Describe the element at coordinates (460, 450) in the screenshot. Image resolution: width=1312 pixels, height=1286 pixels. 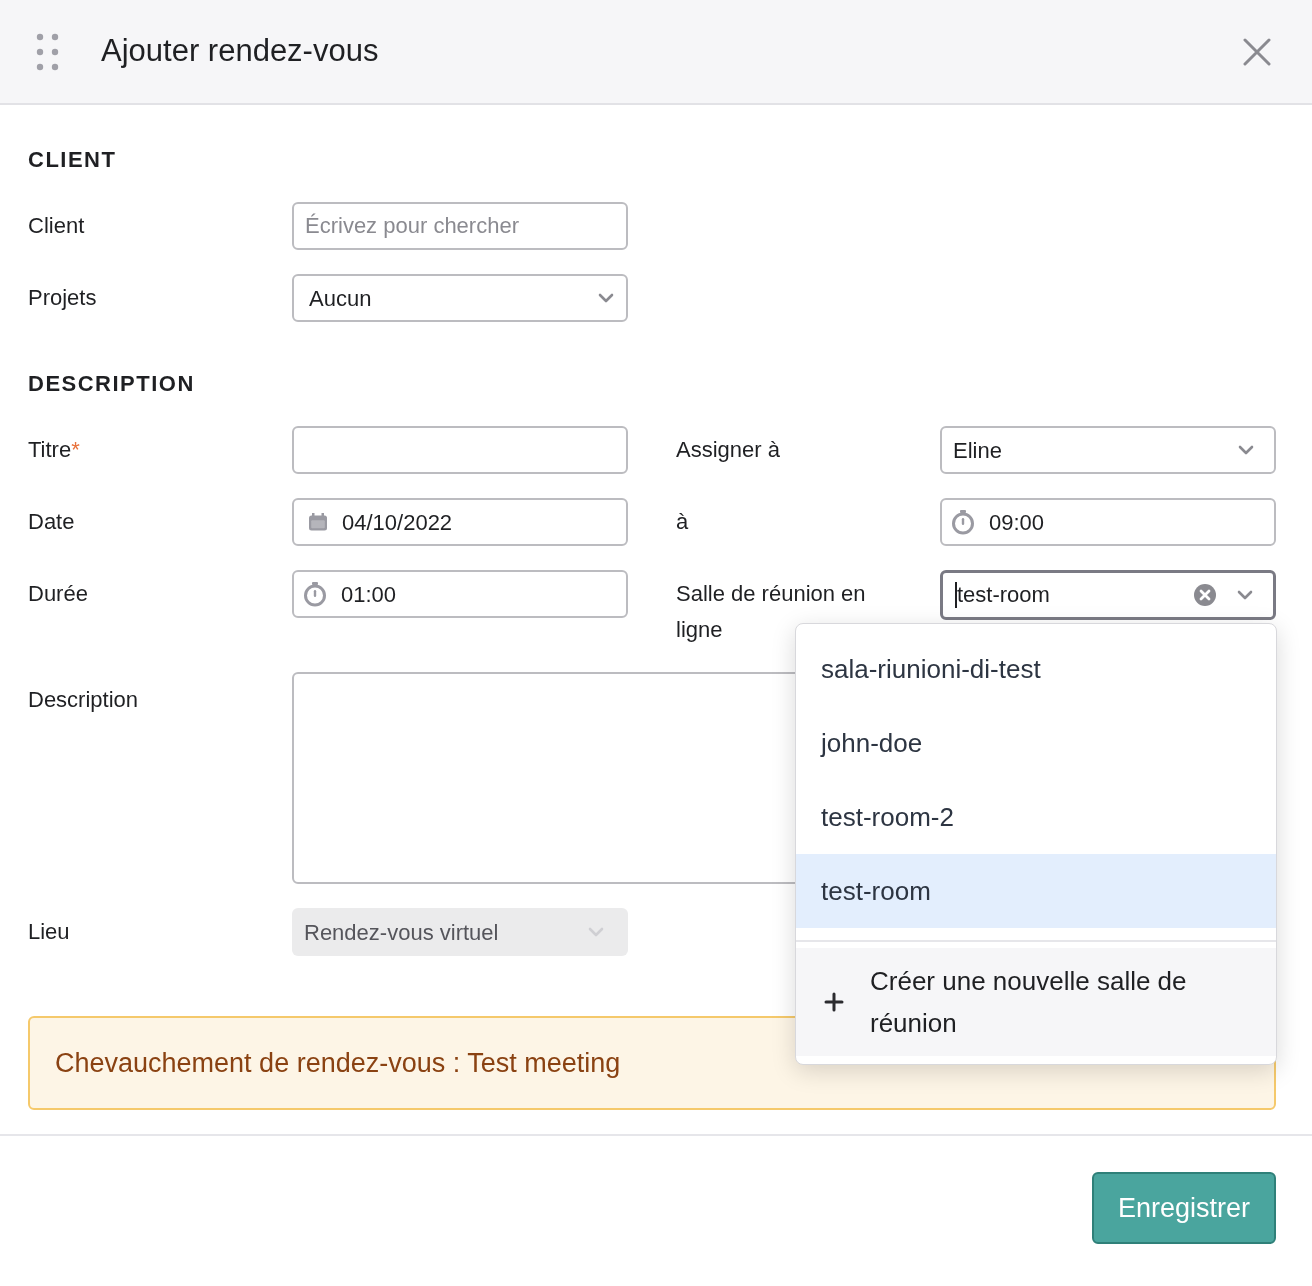
I see `title-field` at that location.